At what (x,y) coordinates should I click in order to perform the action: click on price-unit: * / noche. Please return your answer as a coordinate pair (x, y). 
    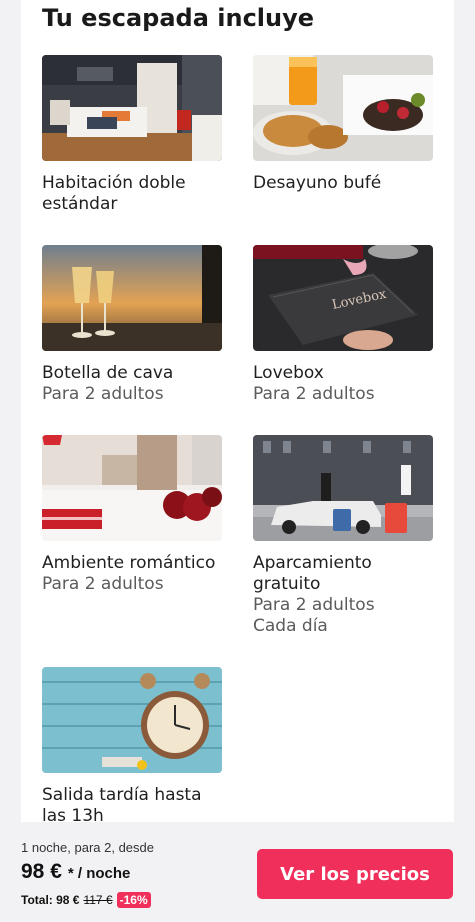
    Looking at the image, I should click on (99, 873).